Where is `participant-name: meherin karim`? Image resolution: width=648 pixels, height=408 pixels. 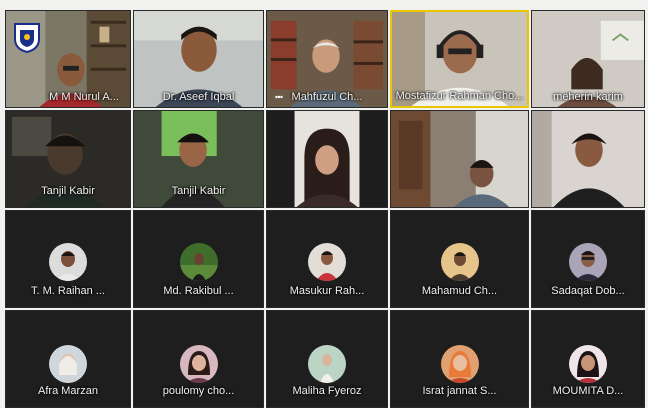 participant-name: meherin karim is located at coordinates (588, 97).